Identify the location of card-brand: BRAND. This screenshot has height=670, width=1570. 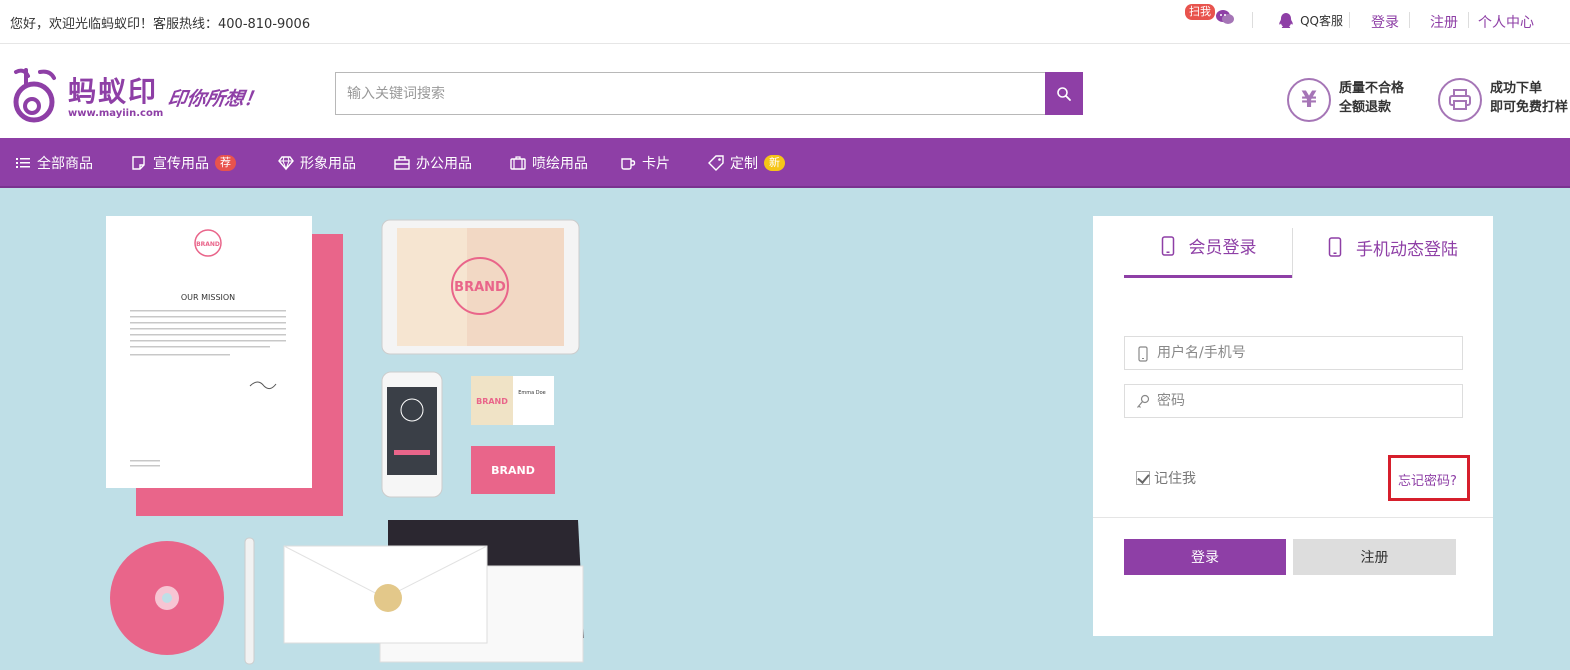
(492, 401).